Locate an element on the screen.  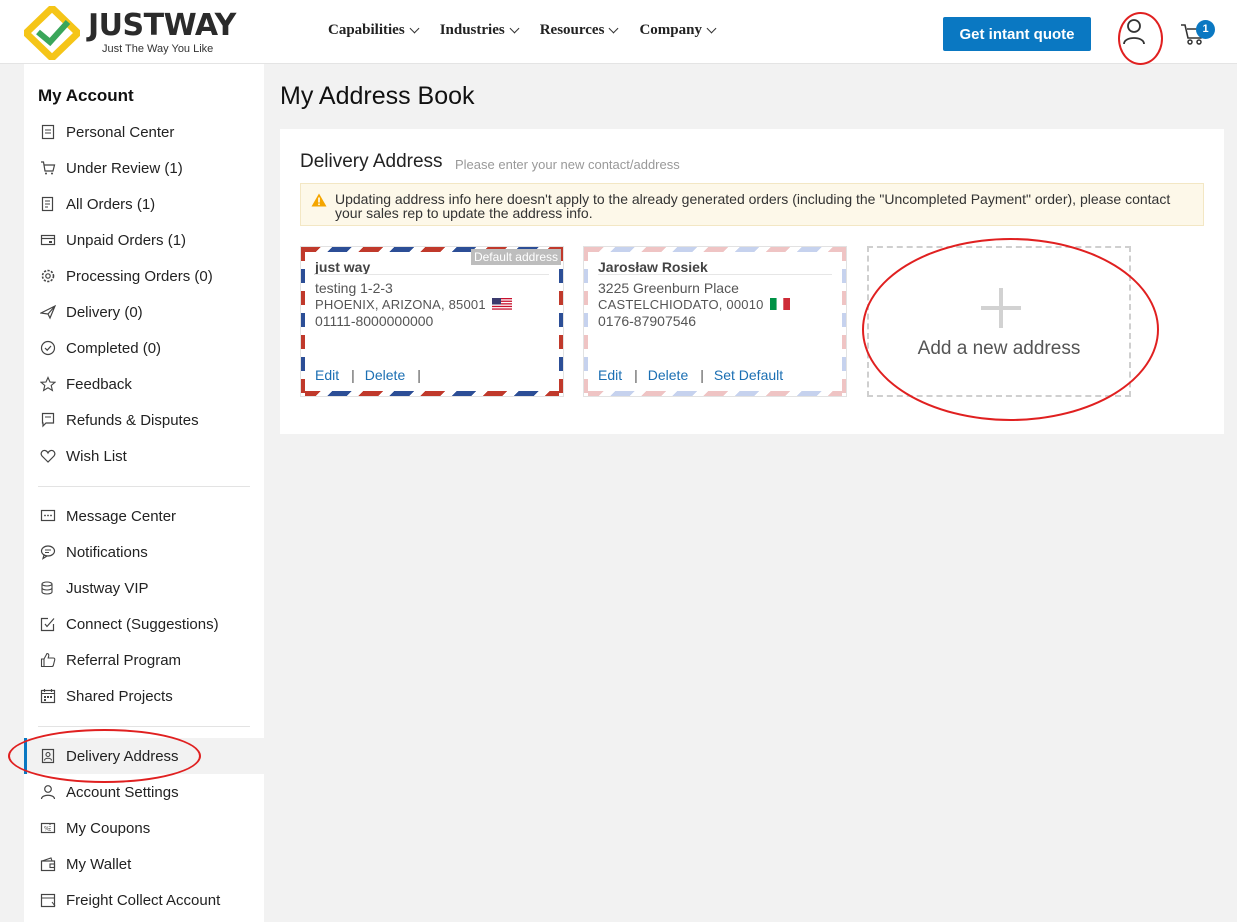
sidebar-item-processing-orders: Processing Orders (0) is located at coordinates (144, 276).